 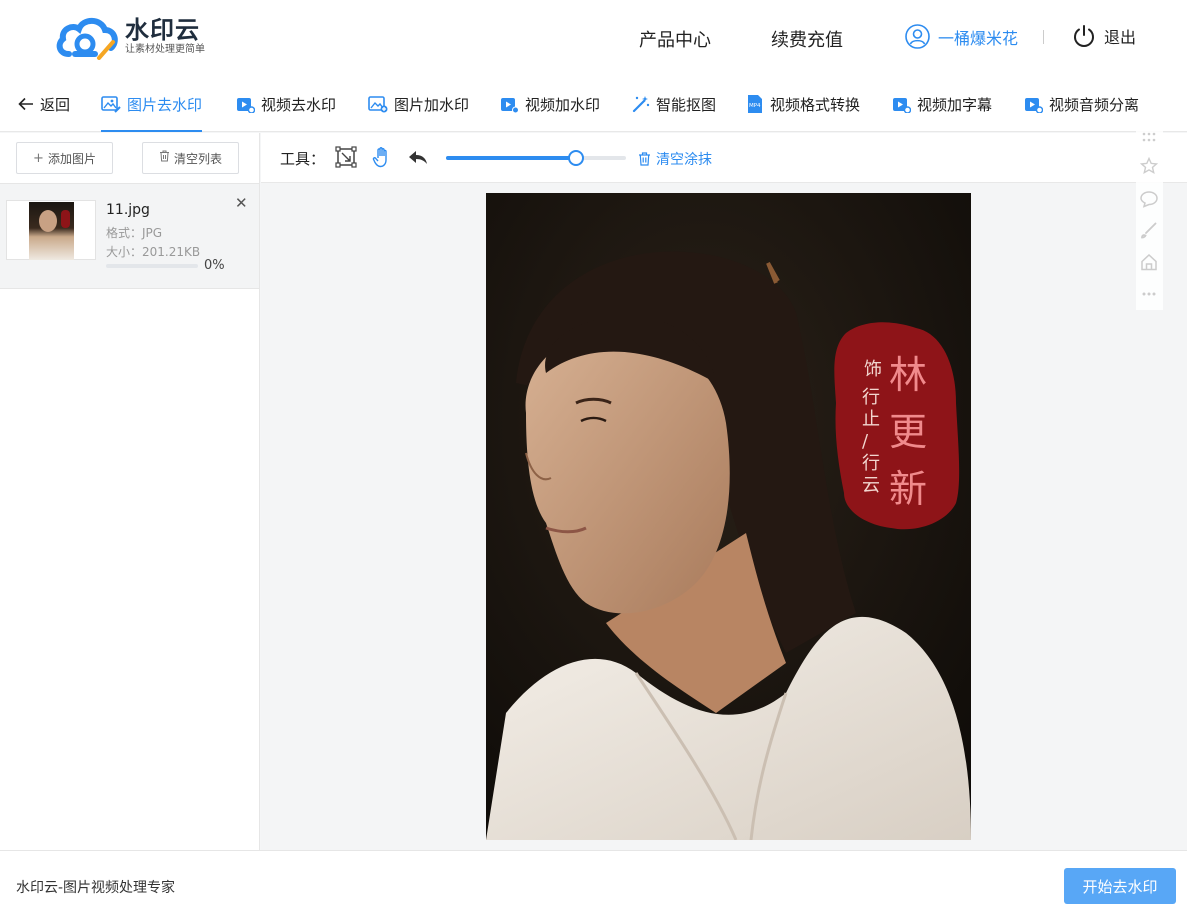 What do you see at coordinates (917, 36) in the screenshot?
I see `user-avatar-icon` at bounding box center [917, 36].